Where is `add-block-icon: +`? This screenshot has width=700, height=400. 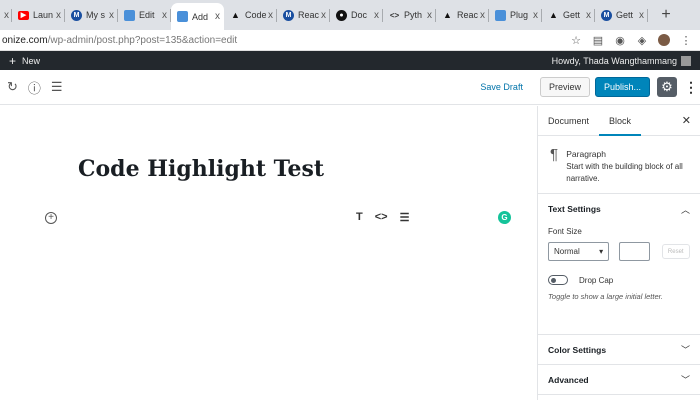
add-block-icon: + is located at coordinates (51, 218).